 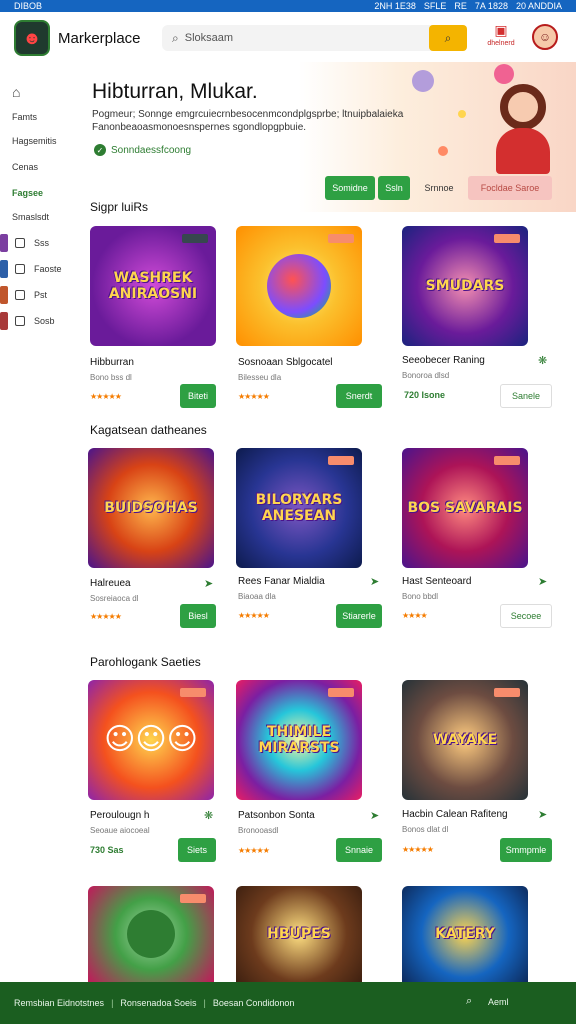 I want to click on card-subtitle: Bonos dlat dl, so click(x=425, y=829).